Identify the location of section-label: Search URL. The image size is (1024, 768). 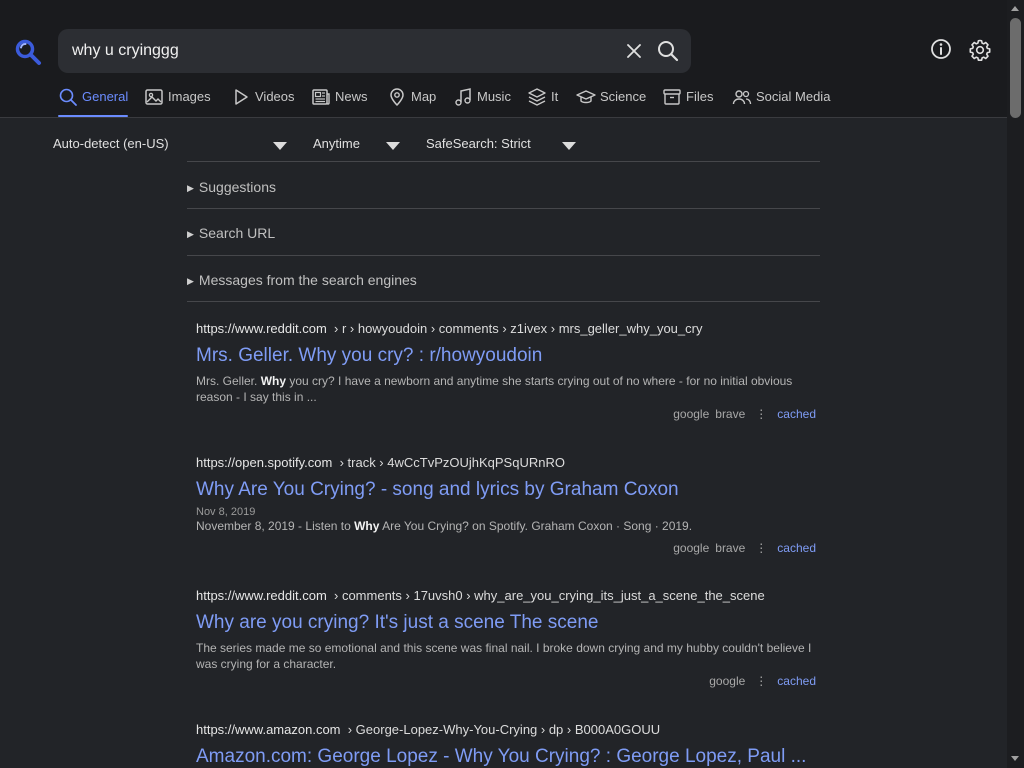
(237, 233).